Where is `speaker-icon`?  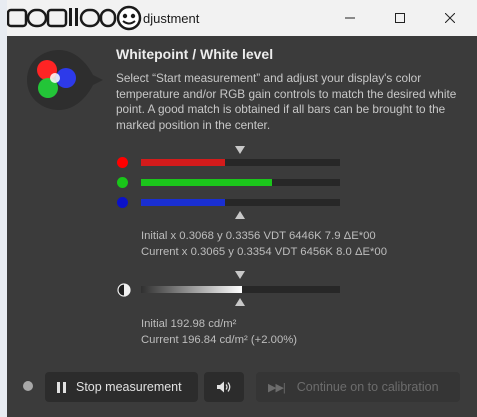 speaker-icon is located at coordinates (224, 387).